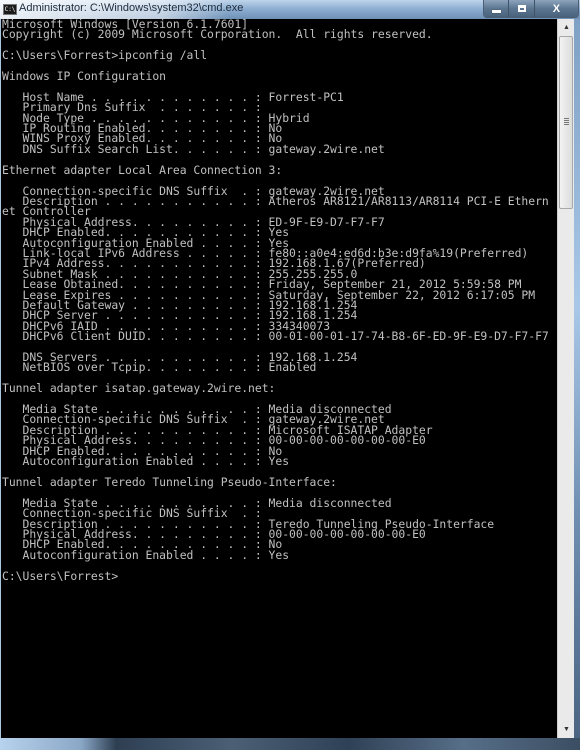 The width and height of the screenshot is (580, 750). I want to click on scroll-thumb, so click(566, 122).